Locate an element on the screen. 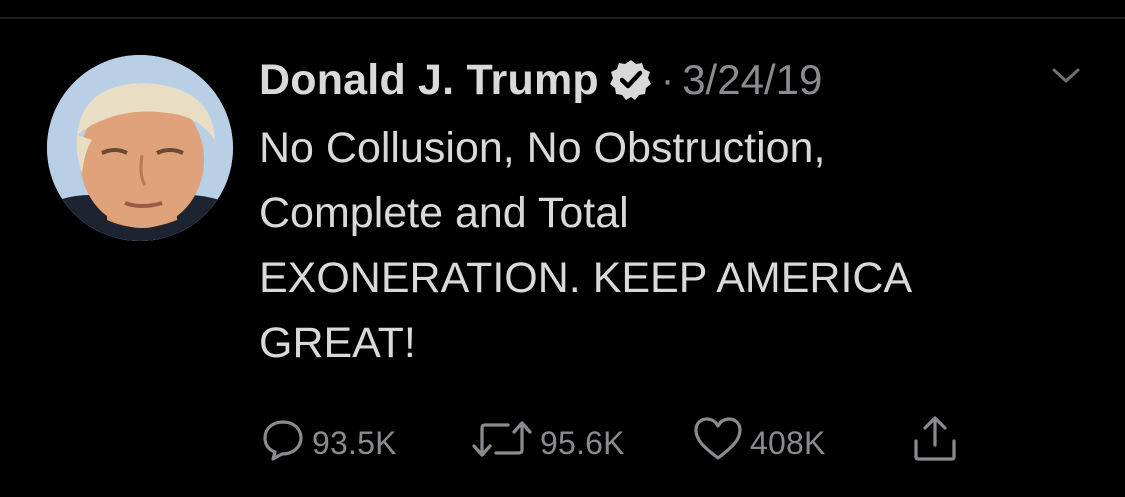 This screenshot has width=1125, height=497. retweet-button: 95.6K is located at coordinates (547, 443).